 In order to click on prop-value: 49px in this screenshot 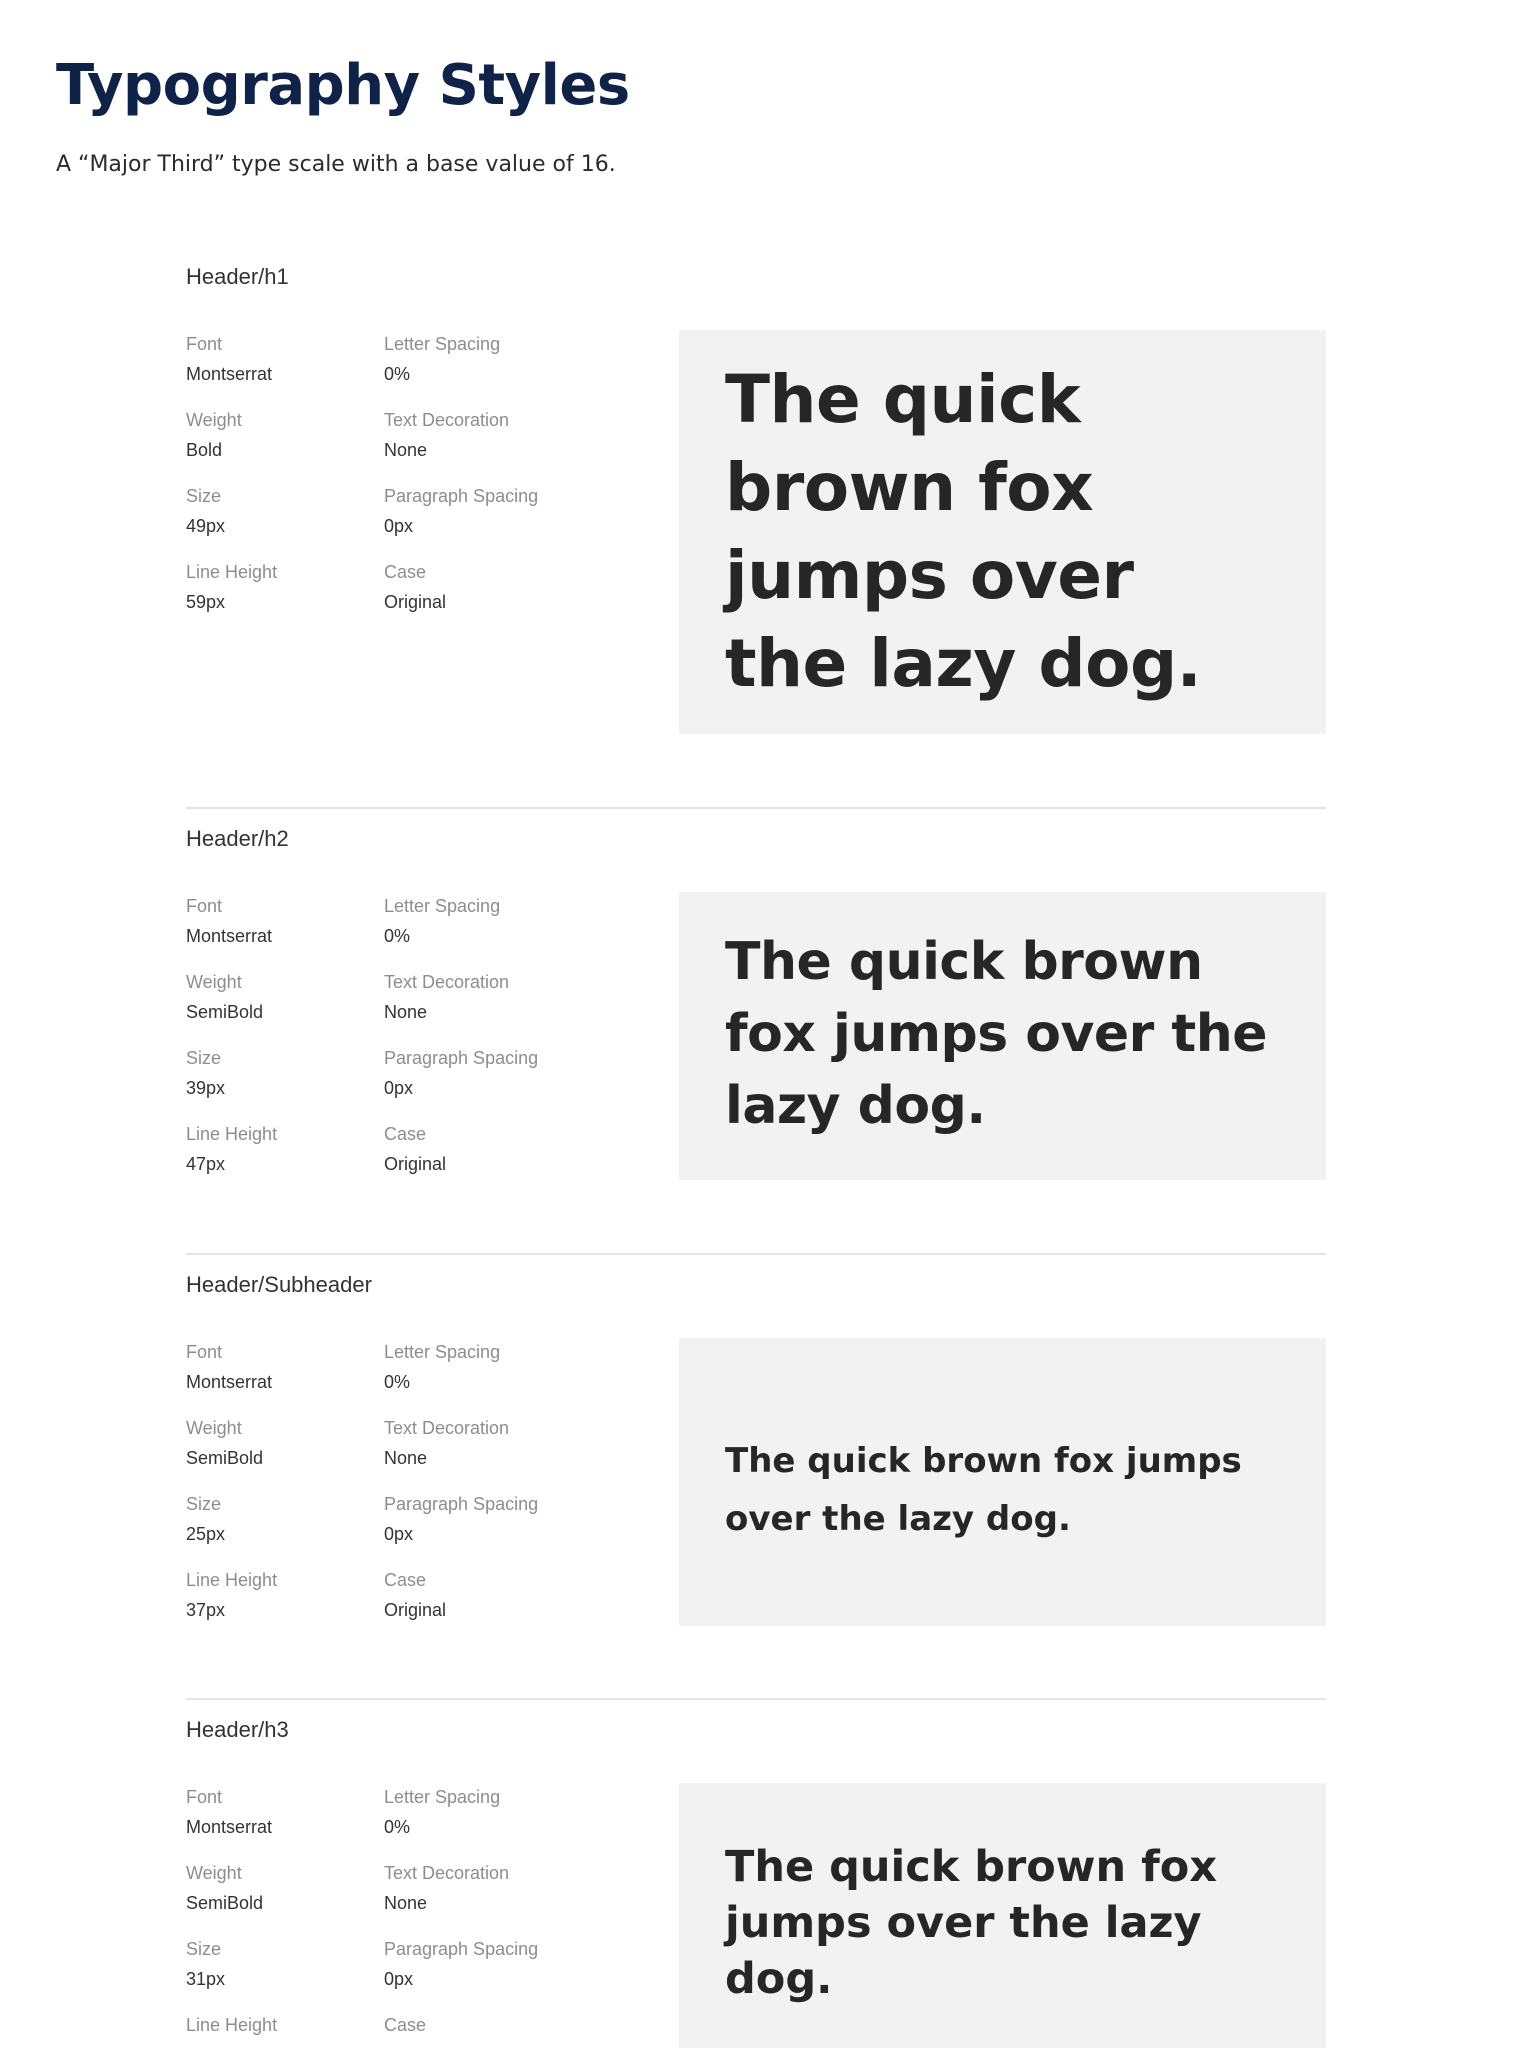, I will do `click(206, 526)`.